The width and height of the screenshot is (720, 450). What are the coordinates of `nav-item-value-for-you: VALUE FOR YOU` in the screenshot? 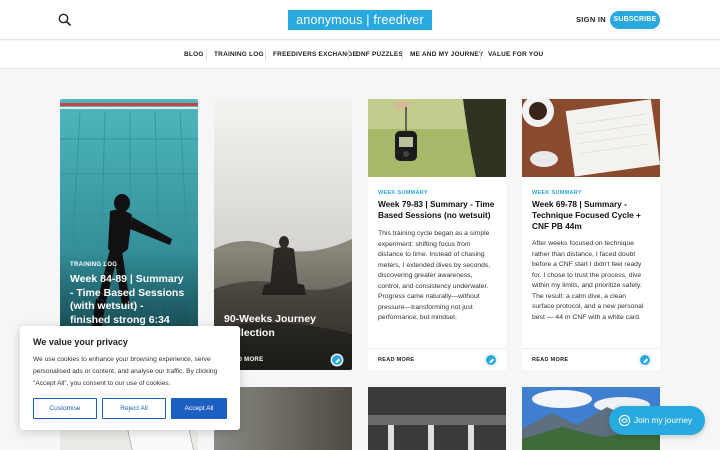 It's located at (515, 54).